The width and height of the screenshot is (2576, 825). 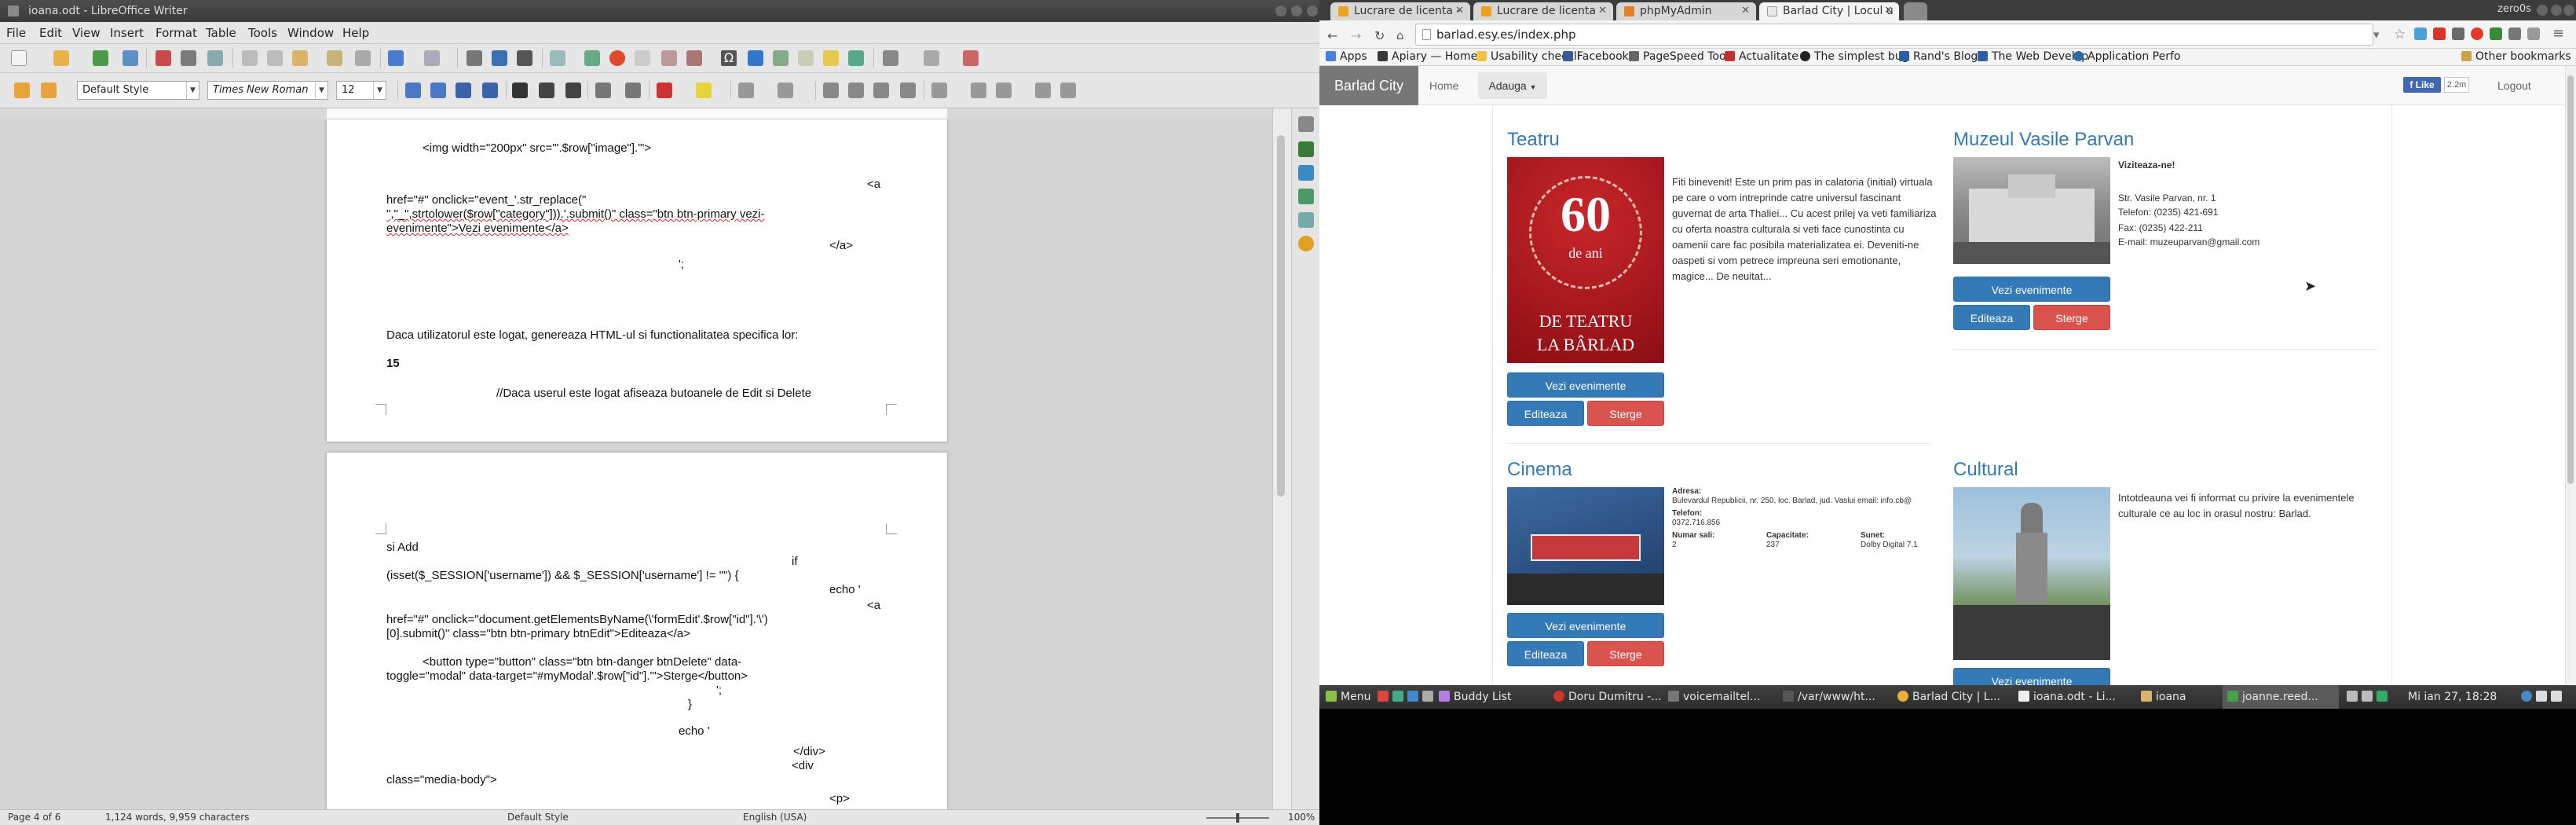 I want to click on menu-file: File, so click(x=16, y=33).